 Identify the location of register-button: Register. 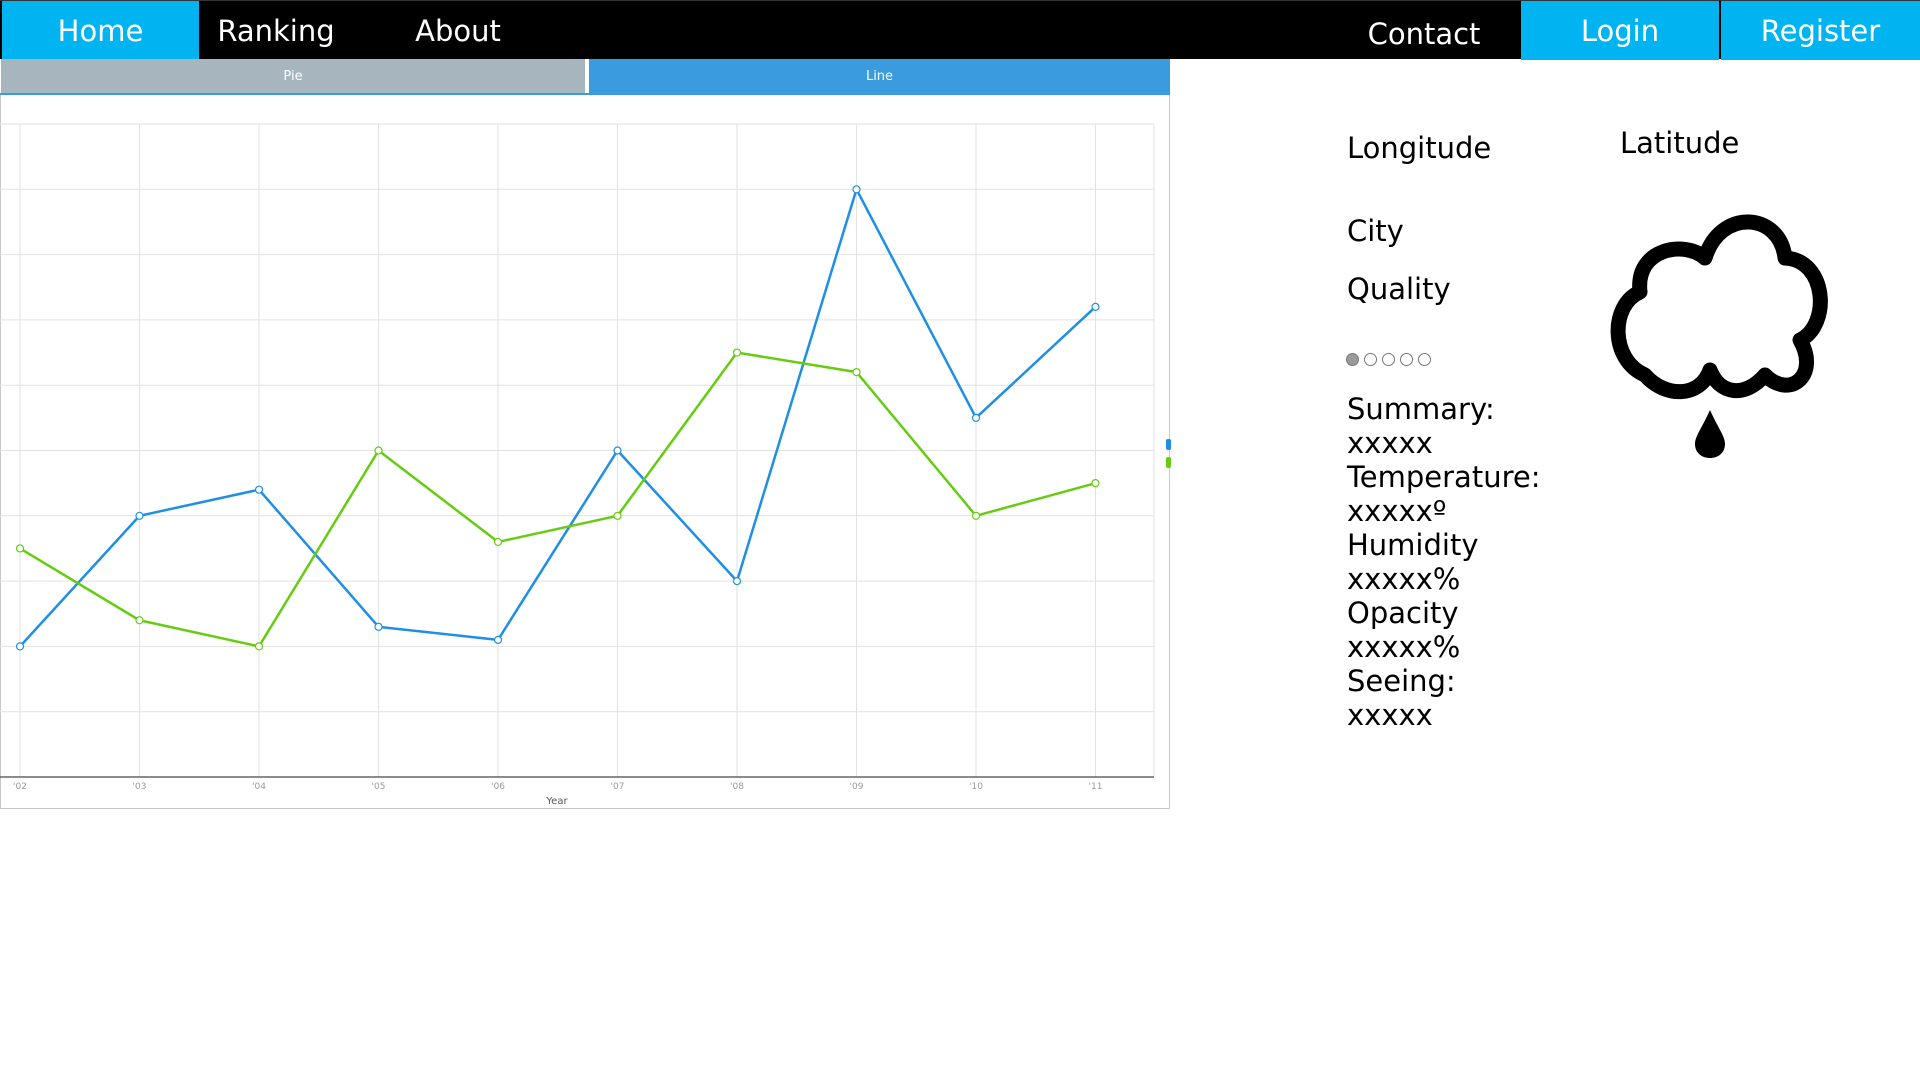
(1820, 30).